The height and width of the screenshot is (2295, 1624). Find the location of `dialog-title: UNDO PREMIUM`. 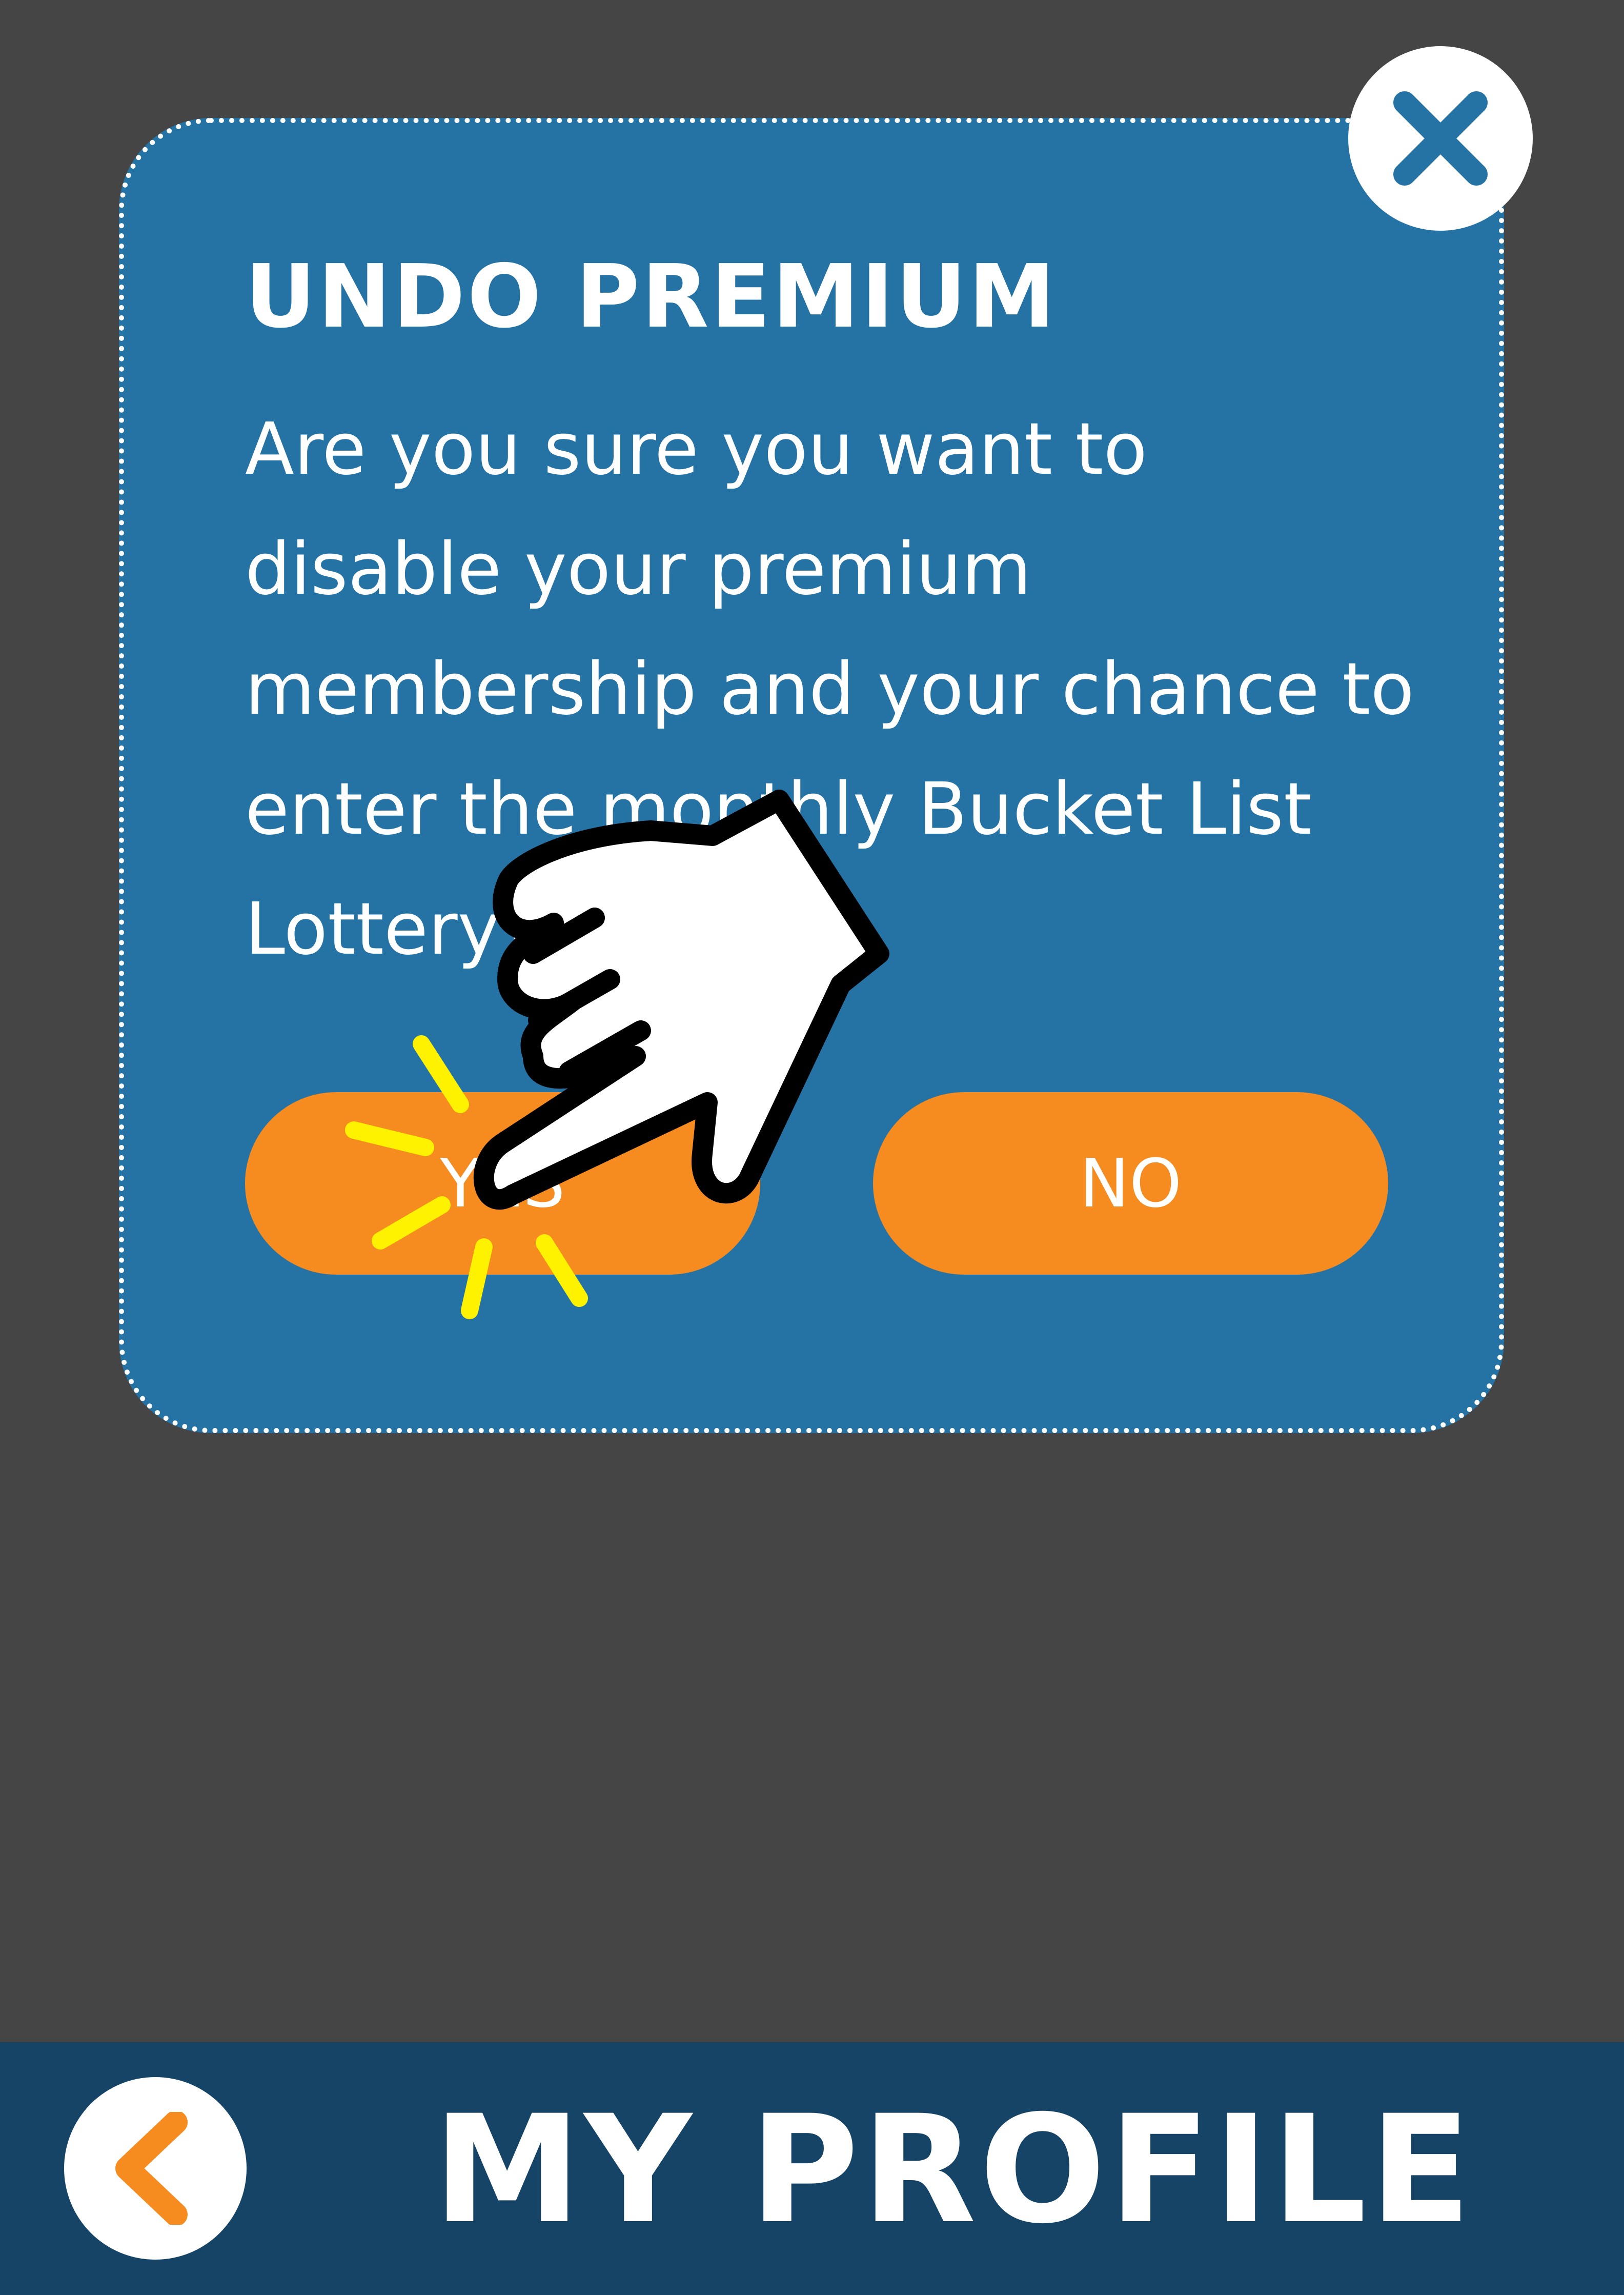

dialog-title: UNDO PREMIUM is located at coordinates (652, 297).